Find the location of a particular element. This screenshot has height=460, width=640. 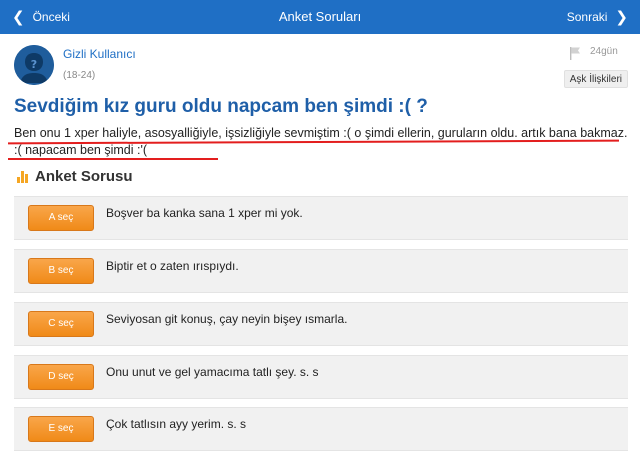

red-annotation-line is located at coordinates (113, 159).